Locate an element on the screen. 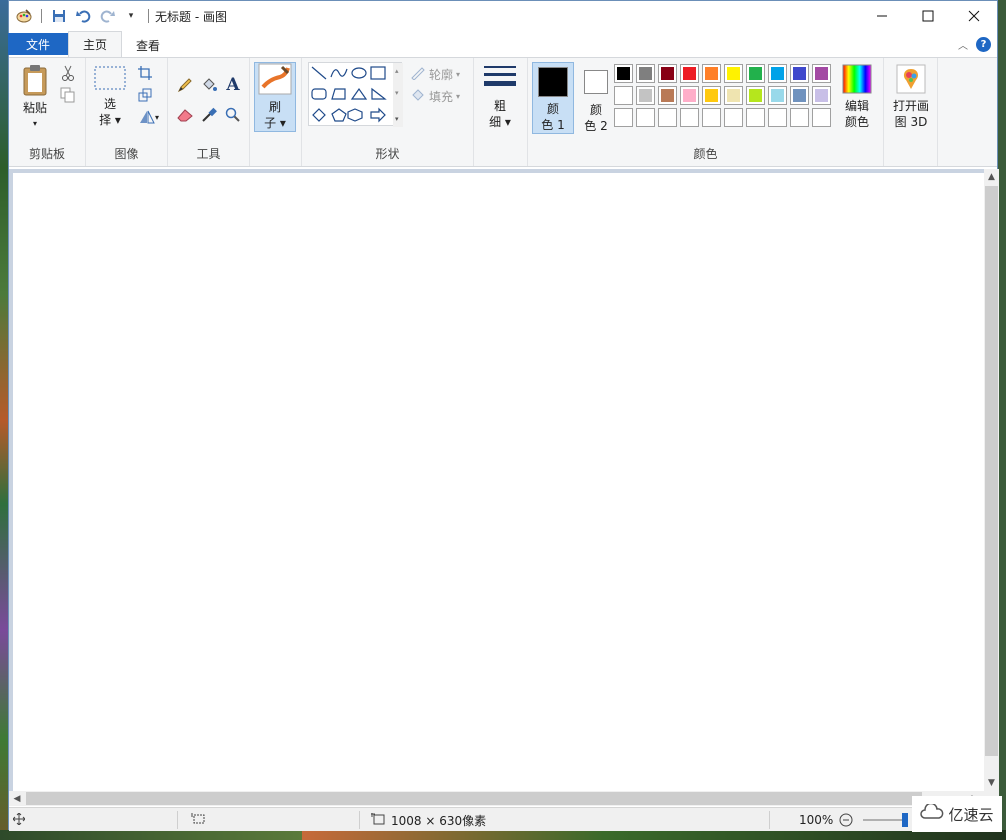 This screenshot has height=840, width=1006. canvas-size-text: 1008 × 630像素 is located at coordinates (439, 820).